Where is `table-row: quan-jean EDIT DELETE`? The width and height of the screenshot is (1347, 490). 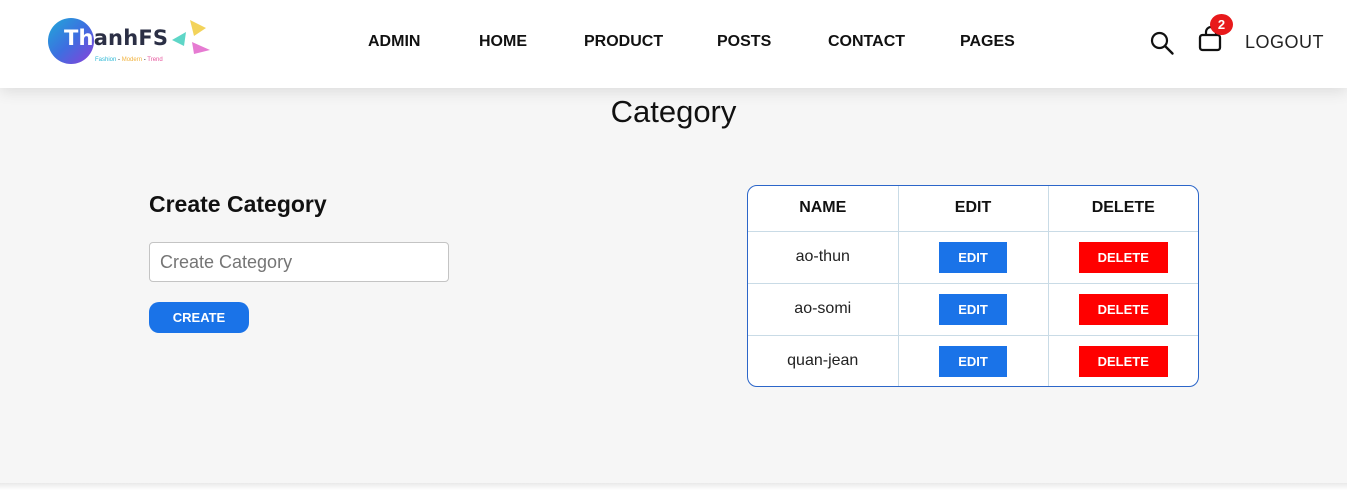 table-row: quan-jean EDIT DELETE is located at coordinates (973, 360).